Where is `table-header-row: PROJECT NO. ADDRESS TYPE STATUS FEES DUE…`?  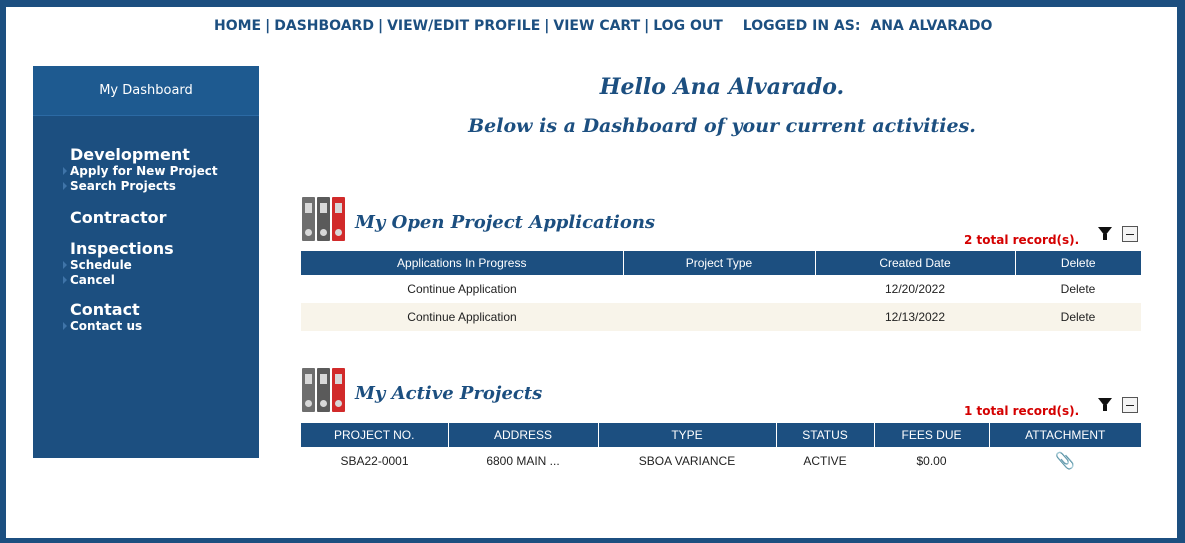 table-header-row: PROJECT NO. ADDRESS TYPE STATUS FEES DUE… is located at coordinates (721, 435).